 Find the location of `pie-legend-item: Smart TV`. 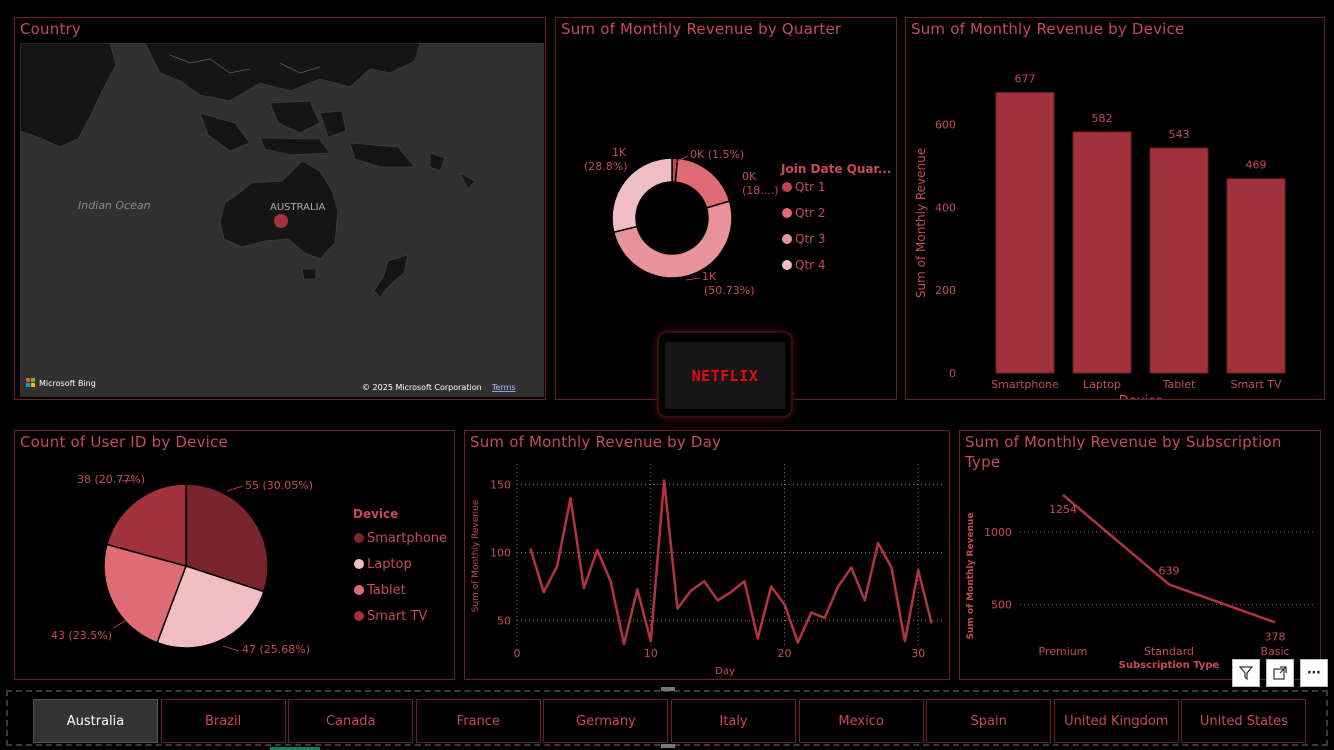

pie-legend-item: Smart TV is located at coordinates (397, 616).